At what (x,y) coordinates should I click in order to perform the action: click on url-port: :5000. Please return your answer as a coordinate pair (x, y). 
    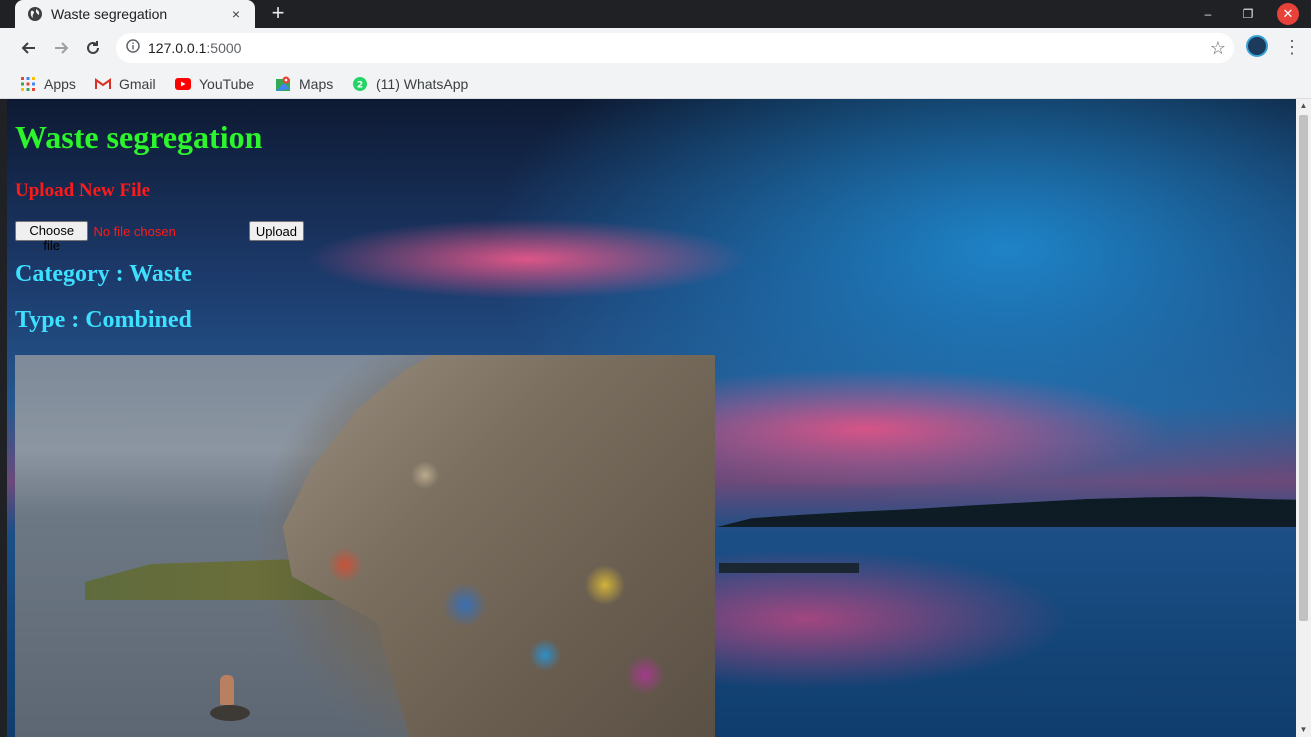
    Looking at the image, I should click on (224, 48).